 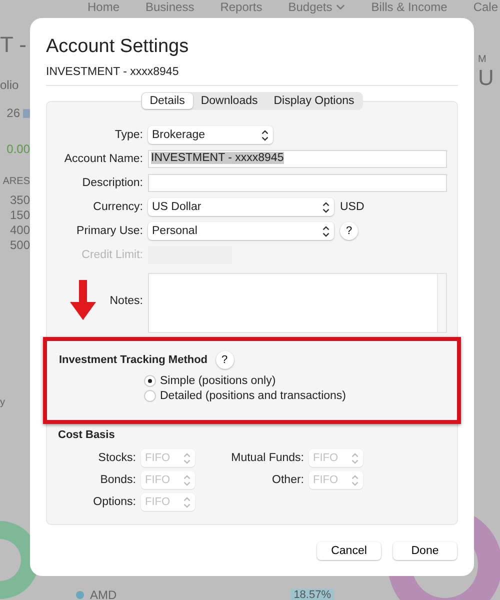 What do you see at coordinates (287, 480) in the screenshot?
I see `field-label: Other:` at bounding box center [287, 480].